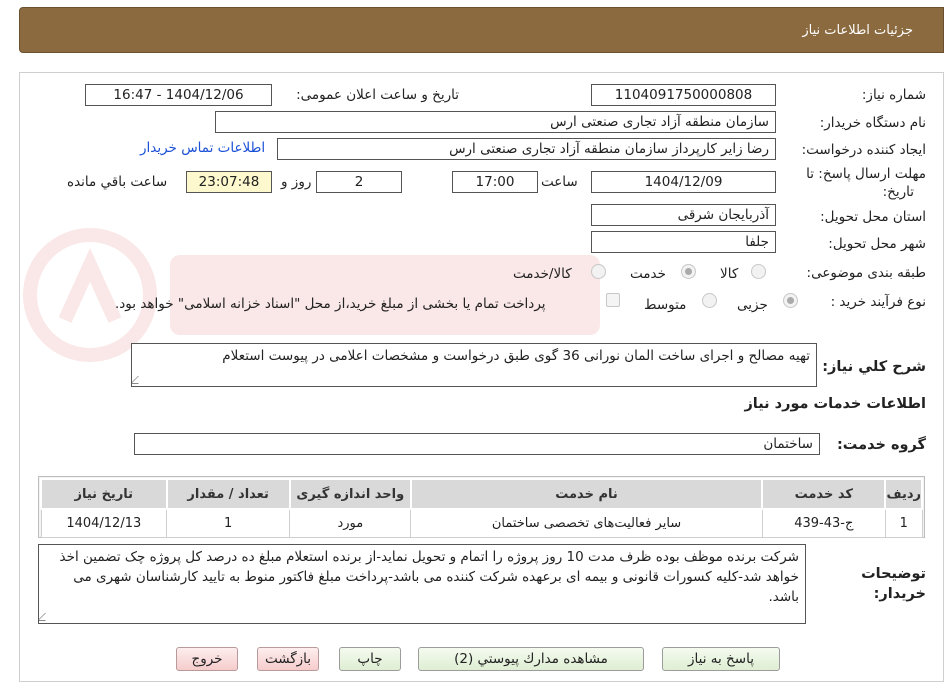 The width and height of the screenshot is (944, 691). Describe the element at coordinates (898, 192) in the screenshot. I see `deadline-label-date: تاریخ:` at that location.